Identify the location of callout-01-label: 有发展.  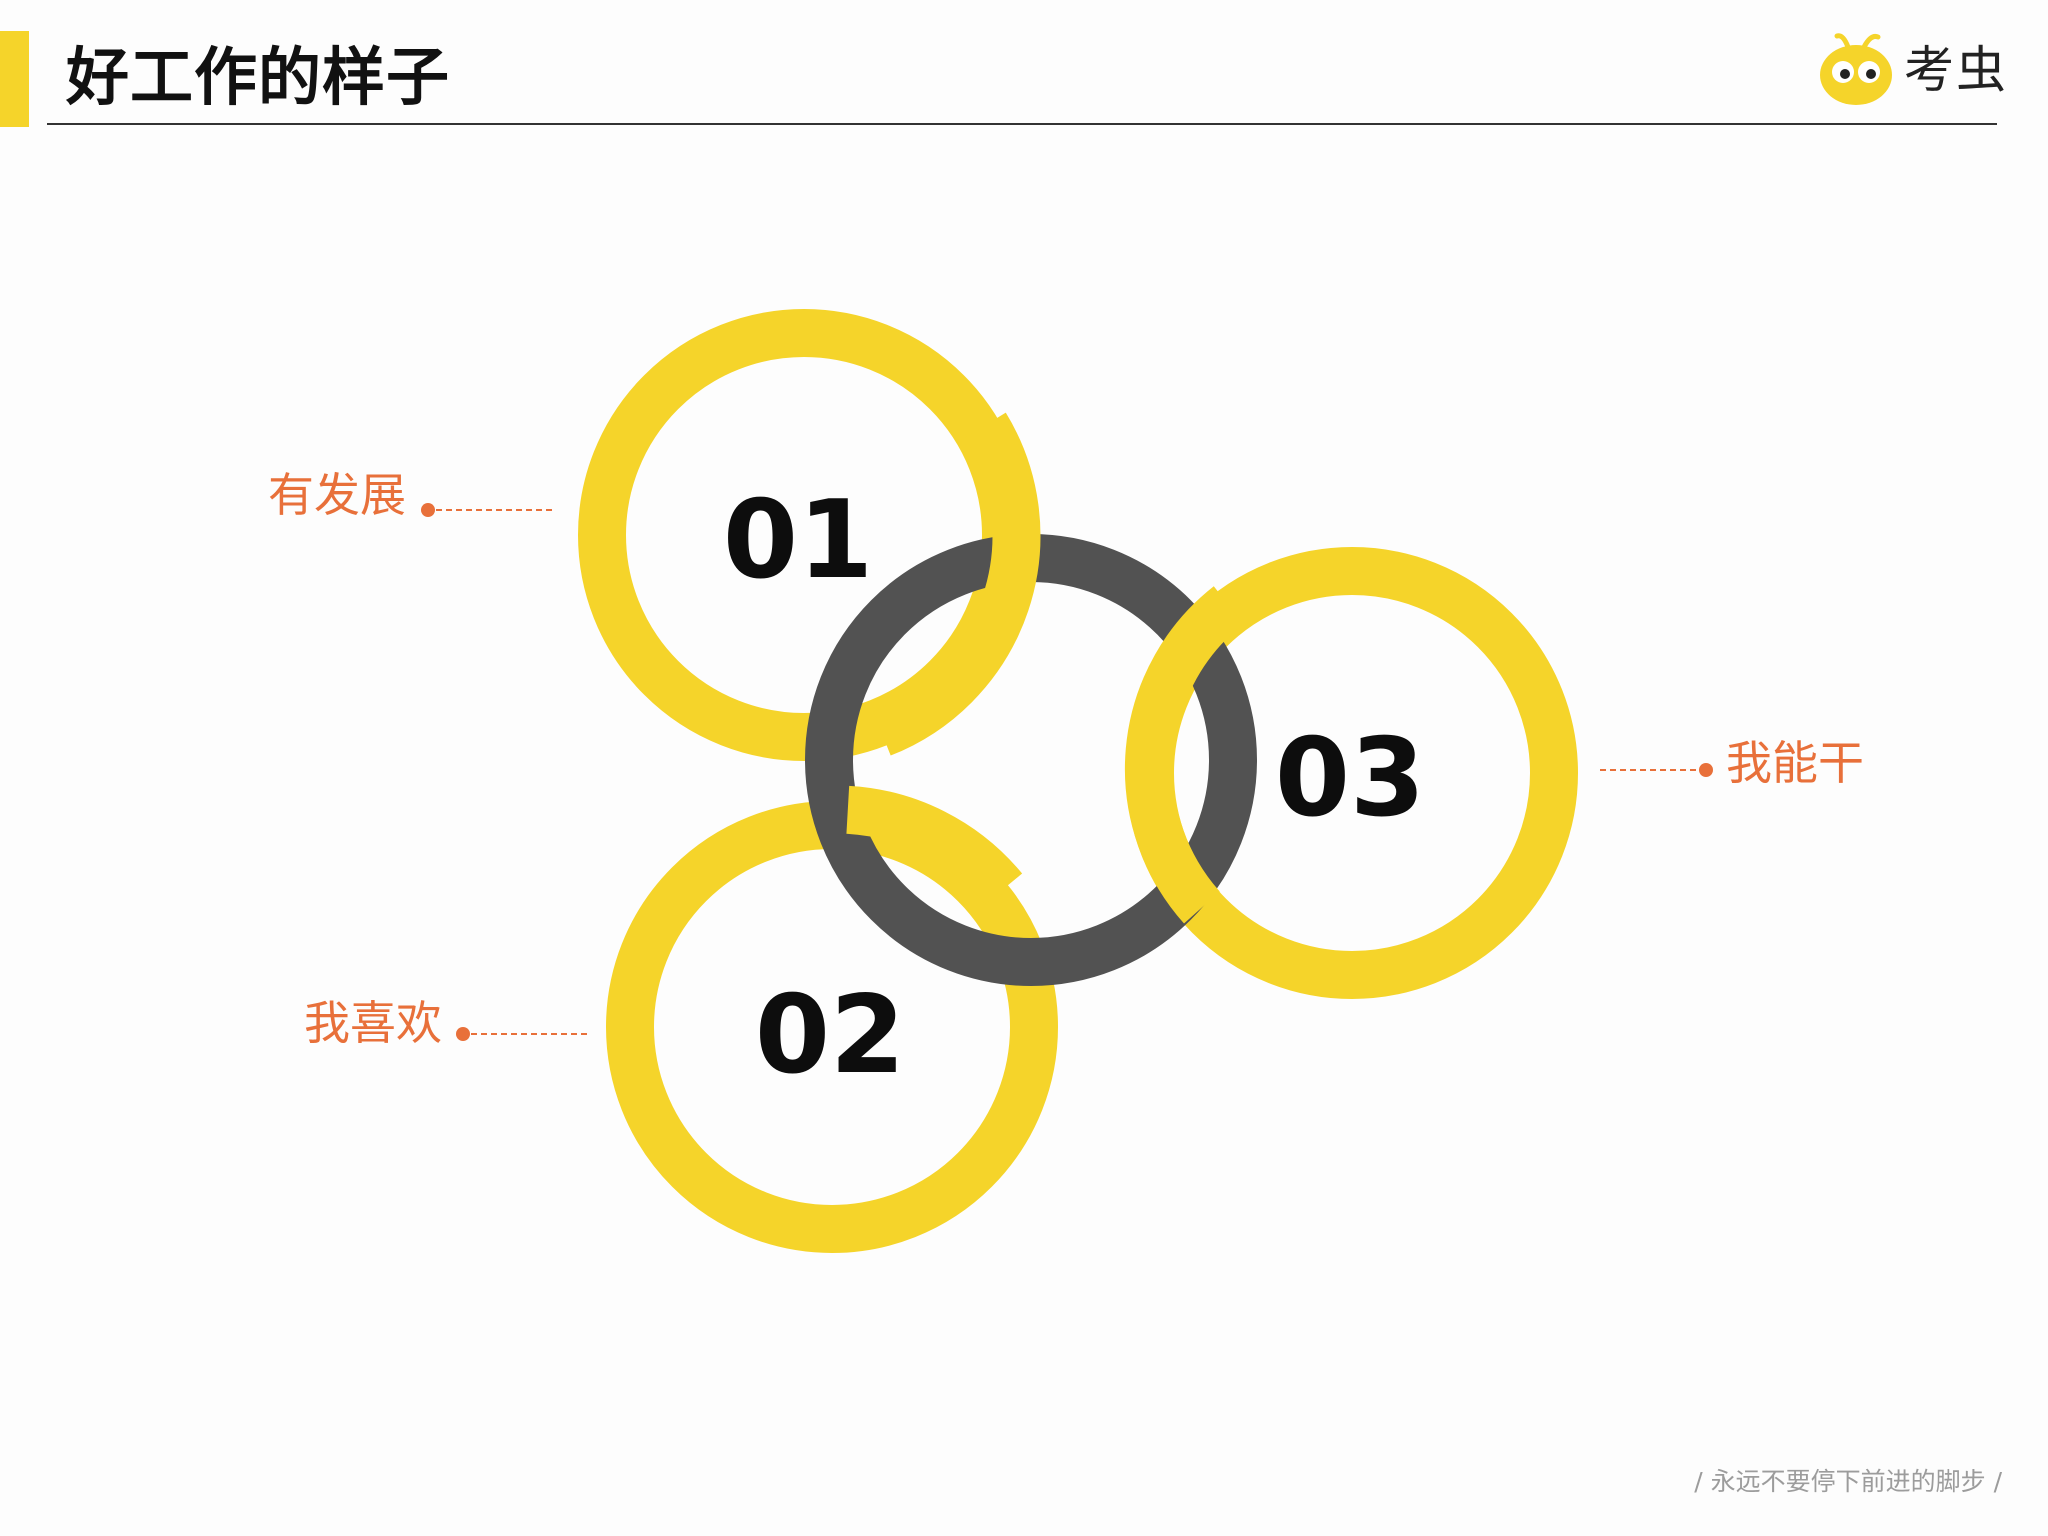
(337, 495).